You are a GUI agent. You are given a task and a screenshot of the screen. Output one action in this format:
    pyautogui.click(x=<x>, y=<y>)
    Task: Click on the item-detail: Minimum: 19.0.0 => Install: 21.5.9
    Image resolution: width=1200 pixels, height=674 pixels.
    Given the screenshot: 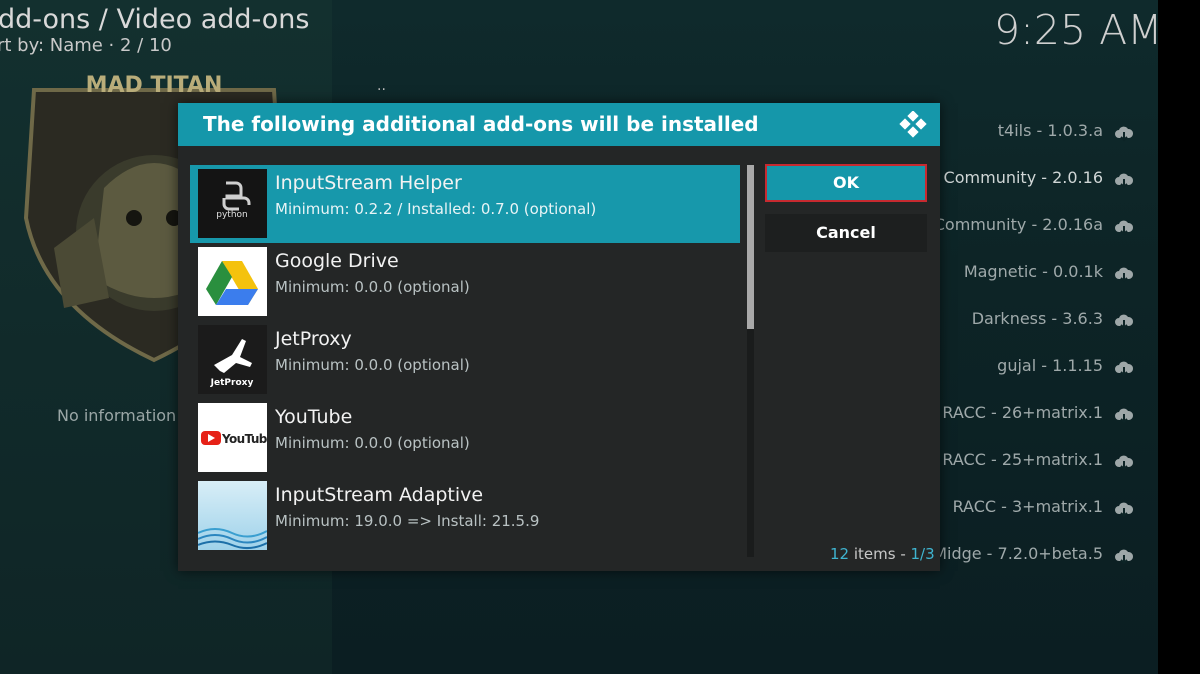 What is the action you would take?
    pyautogui.click(x=407, y=521)
    